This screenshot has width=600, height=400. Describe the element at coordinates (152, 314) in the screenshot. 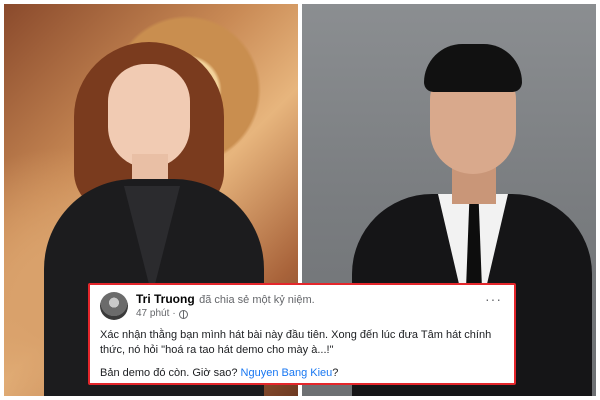

I see `post-time: 47 phút` at that location.